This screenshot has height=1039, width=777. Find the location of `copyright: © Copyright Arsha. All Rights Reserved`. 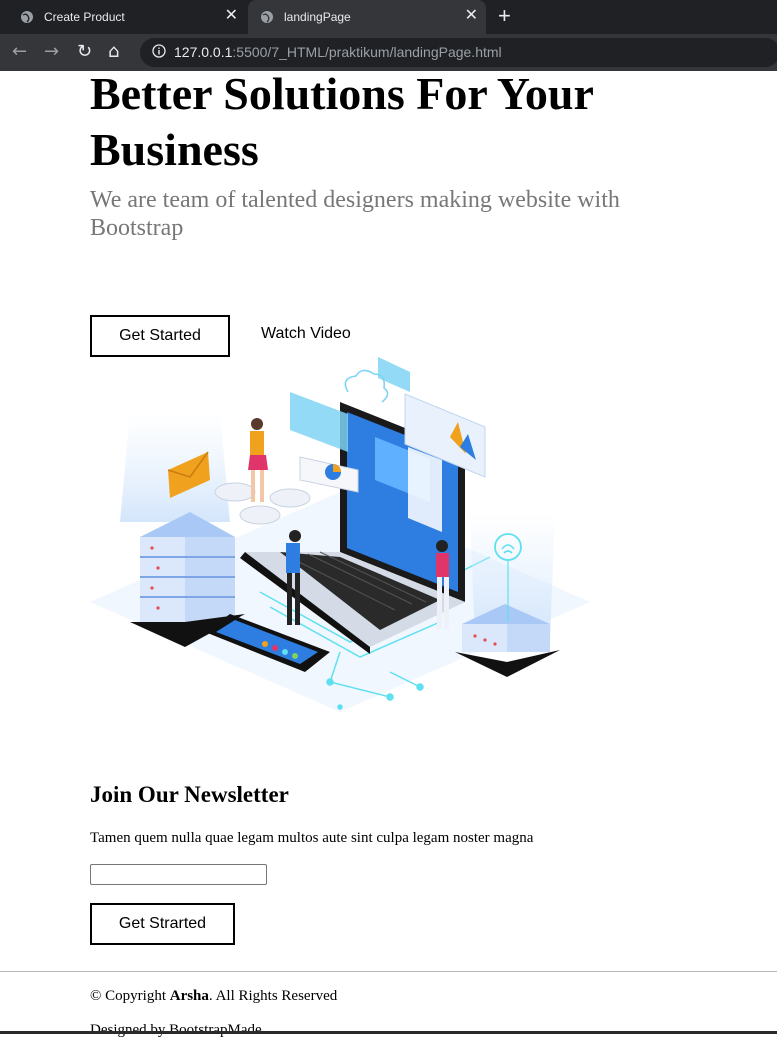

copyright: © Copyright Arsha. All Rights Reserved is located at coordinates (213, 996).